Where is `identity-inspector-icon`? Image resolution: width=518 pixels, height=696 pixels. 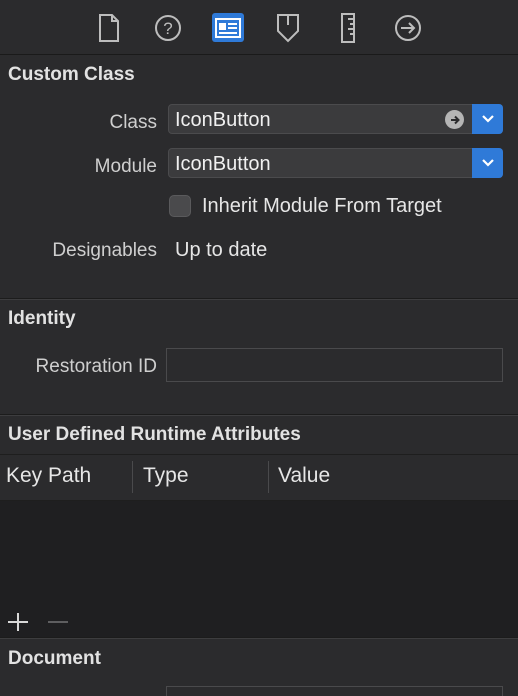 identity-inspector-icon is located at coordinates (228, 27).